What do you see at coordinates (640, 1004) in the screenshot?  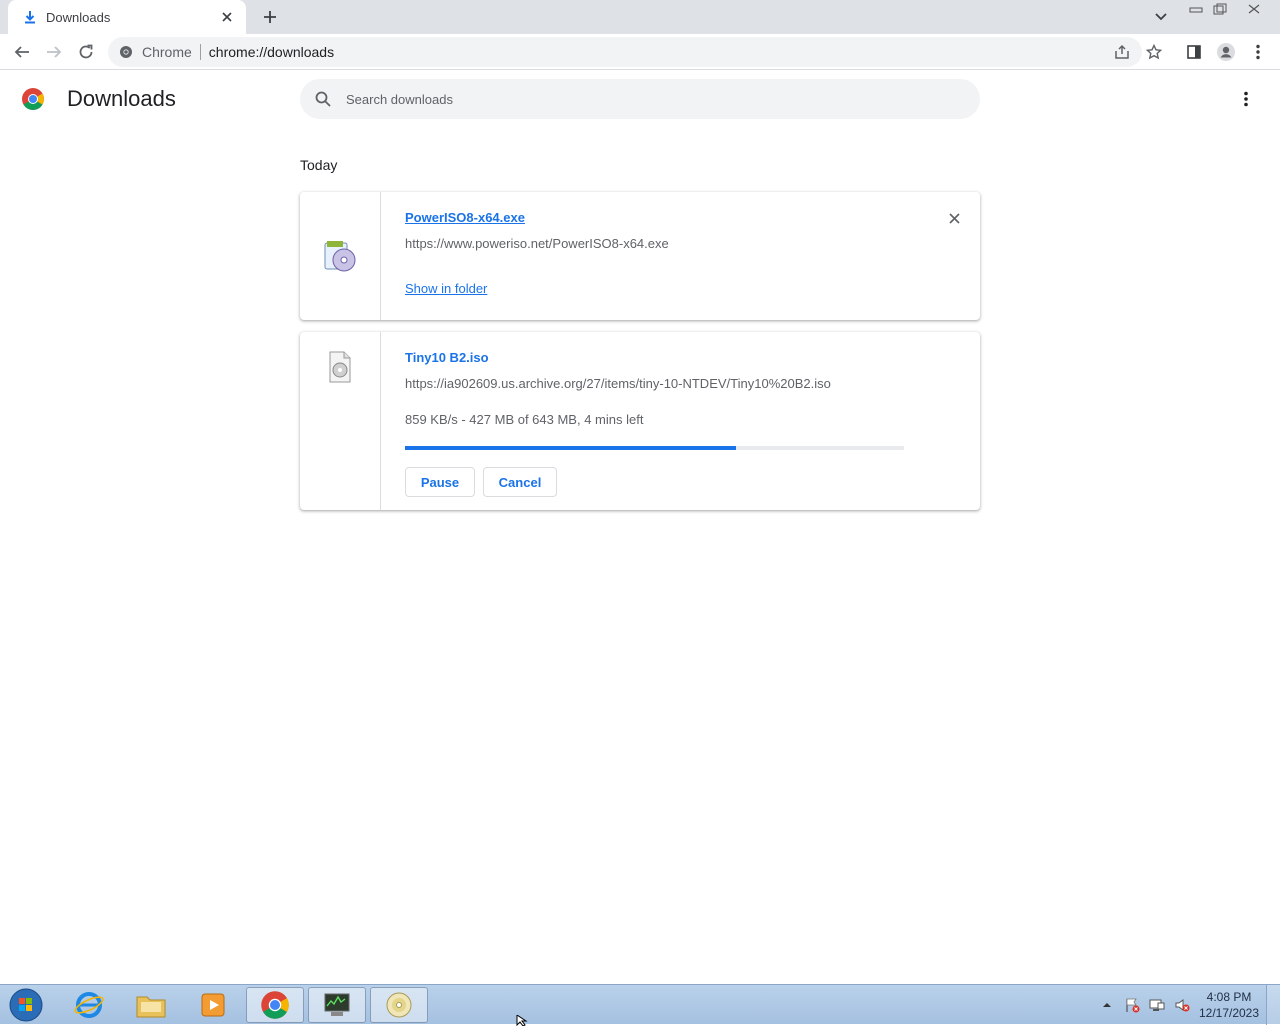 I see `windows-taskbar: 4:08 PM 12/17/2023` at bounding box center [640, 1004].